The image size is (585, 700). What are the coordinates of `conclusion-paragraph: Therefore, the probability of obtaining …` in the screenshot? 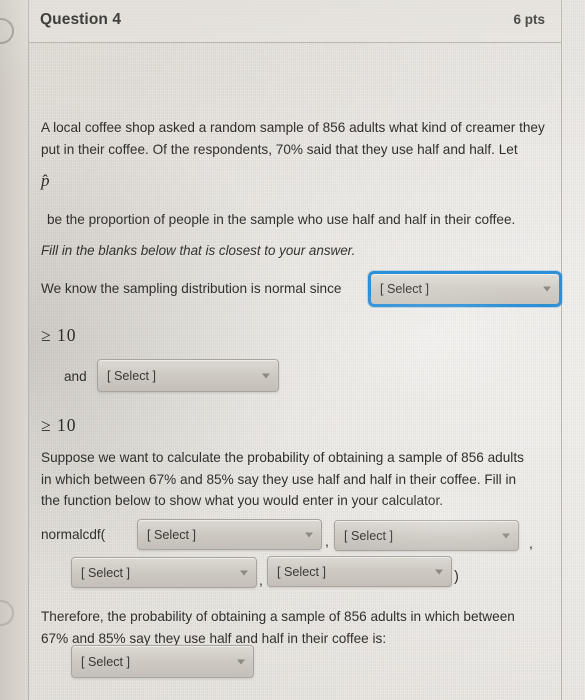 It's located at (278, 627).